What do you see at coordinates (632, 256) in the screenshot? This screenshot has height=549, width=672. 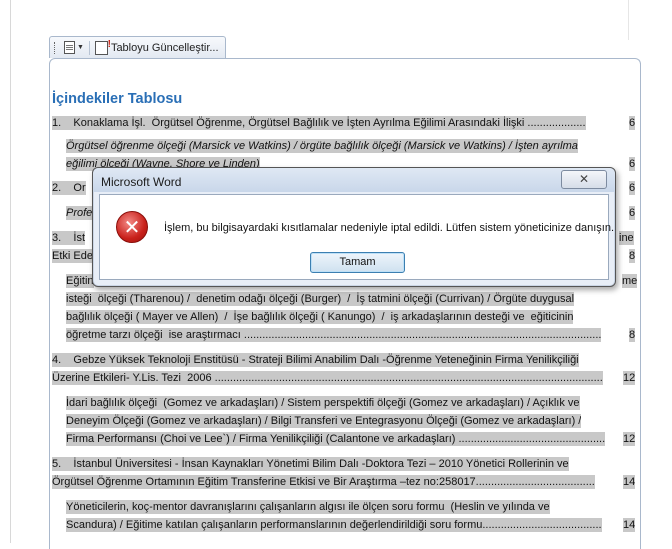 I see `toc-entry-3-page: 8` at bounding box center [632, 256].